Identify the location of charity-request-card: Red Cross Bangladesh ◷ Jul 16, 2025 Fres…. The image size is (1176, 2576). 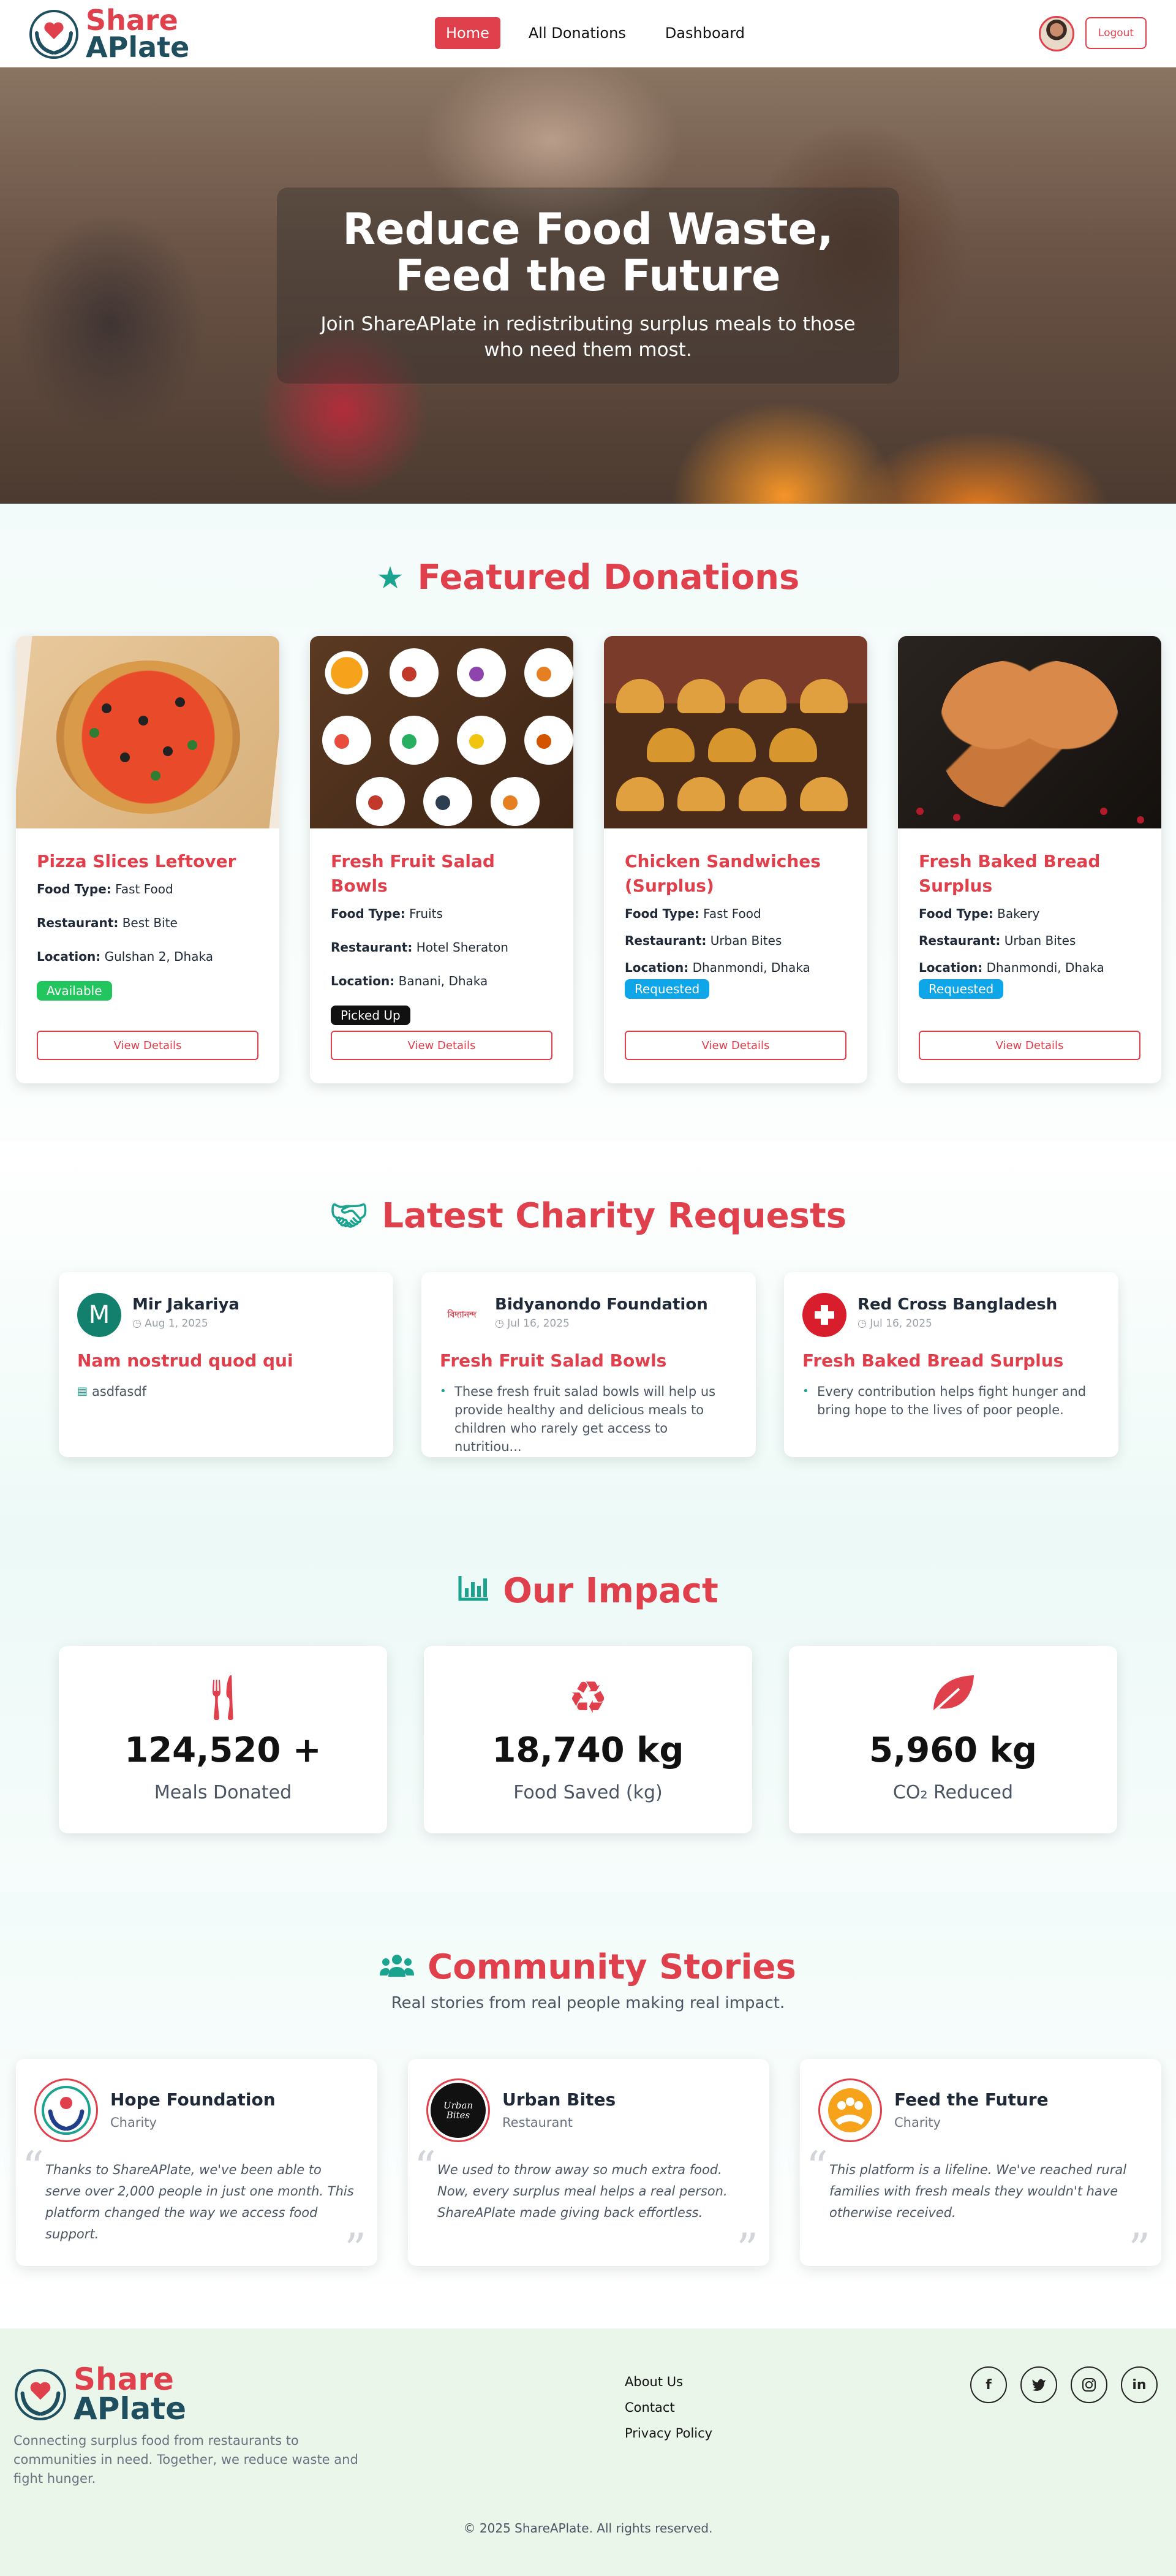
(951, 1364).